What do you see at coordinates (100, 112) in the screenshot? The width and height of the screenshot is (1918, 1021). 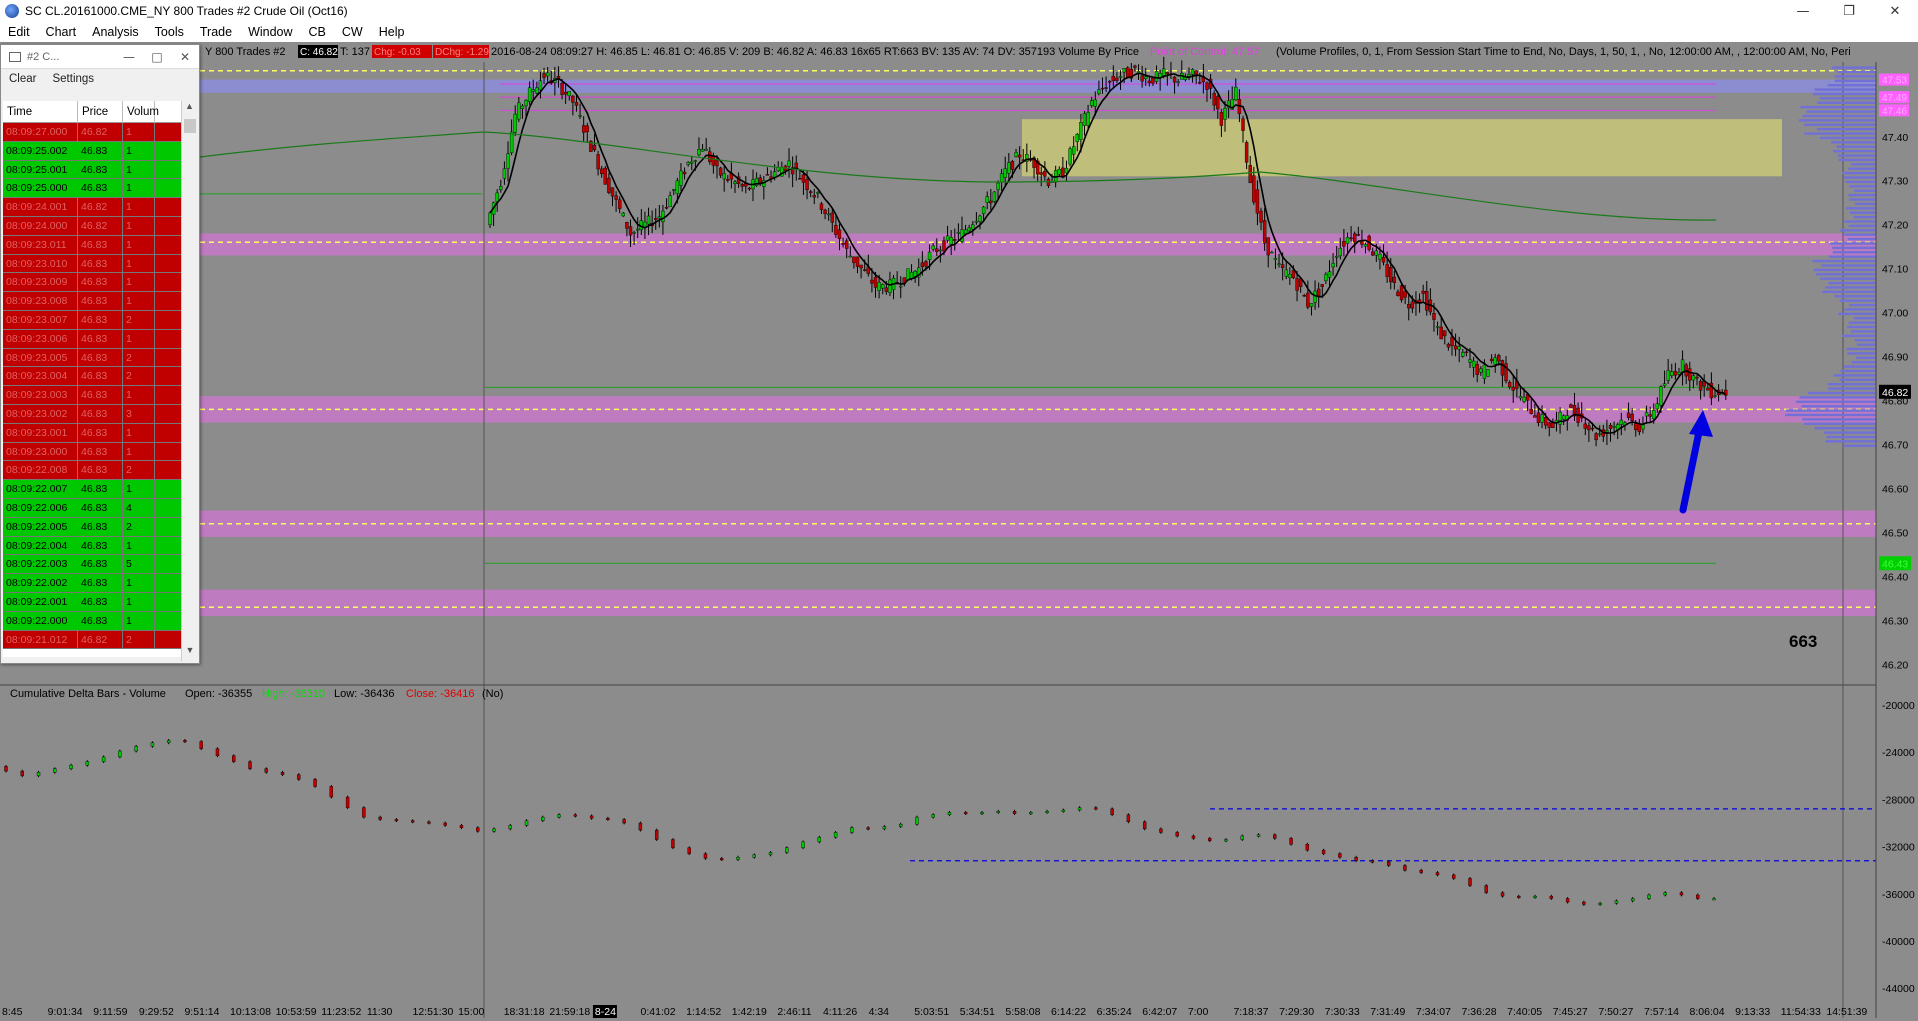 I see `col-price: Price` at bounding box center [100, 112].